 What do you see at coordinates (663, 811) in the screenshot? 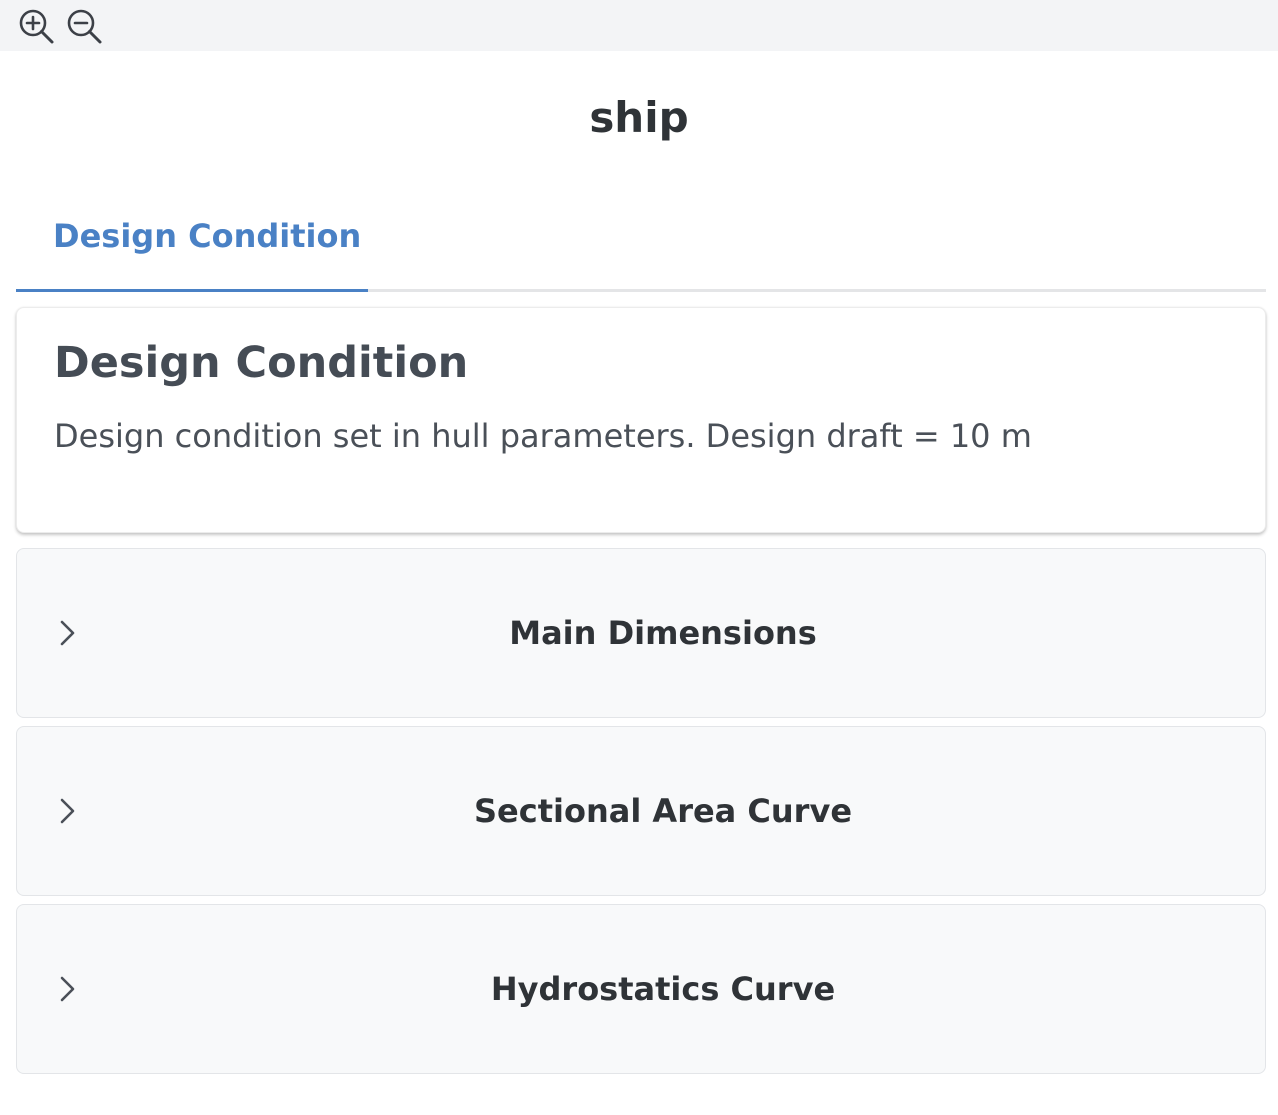
I see `accordion-label: Sectional Area Curve` at bounding box center [663, 811].